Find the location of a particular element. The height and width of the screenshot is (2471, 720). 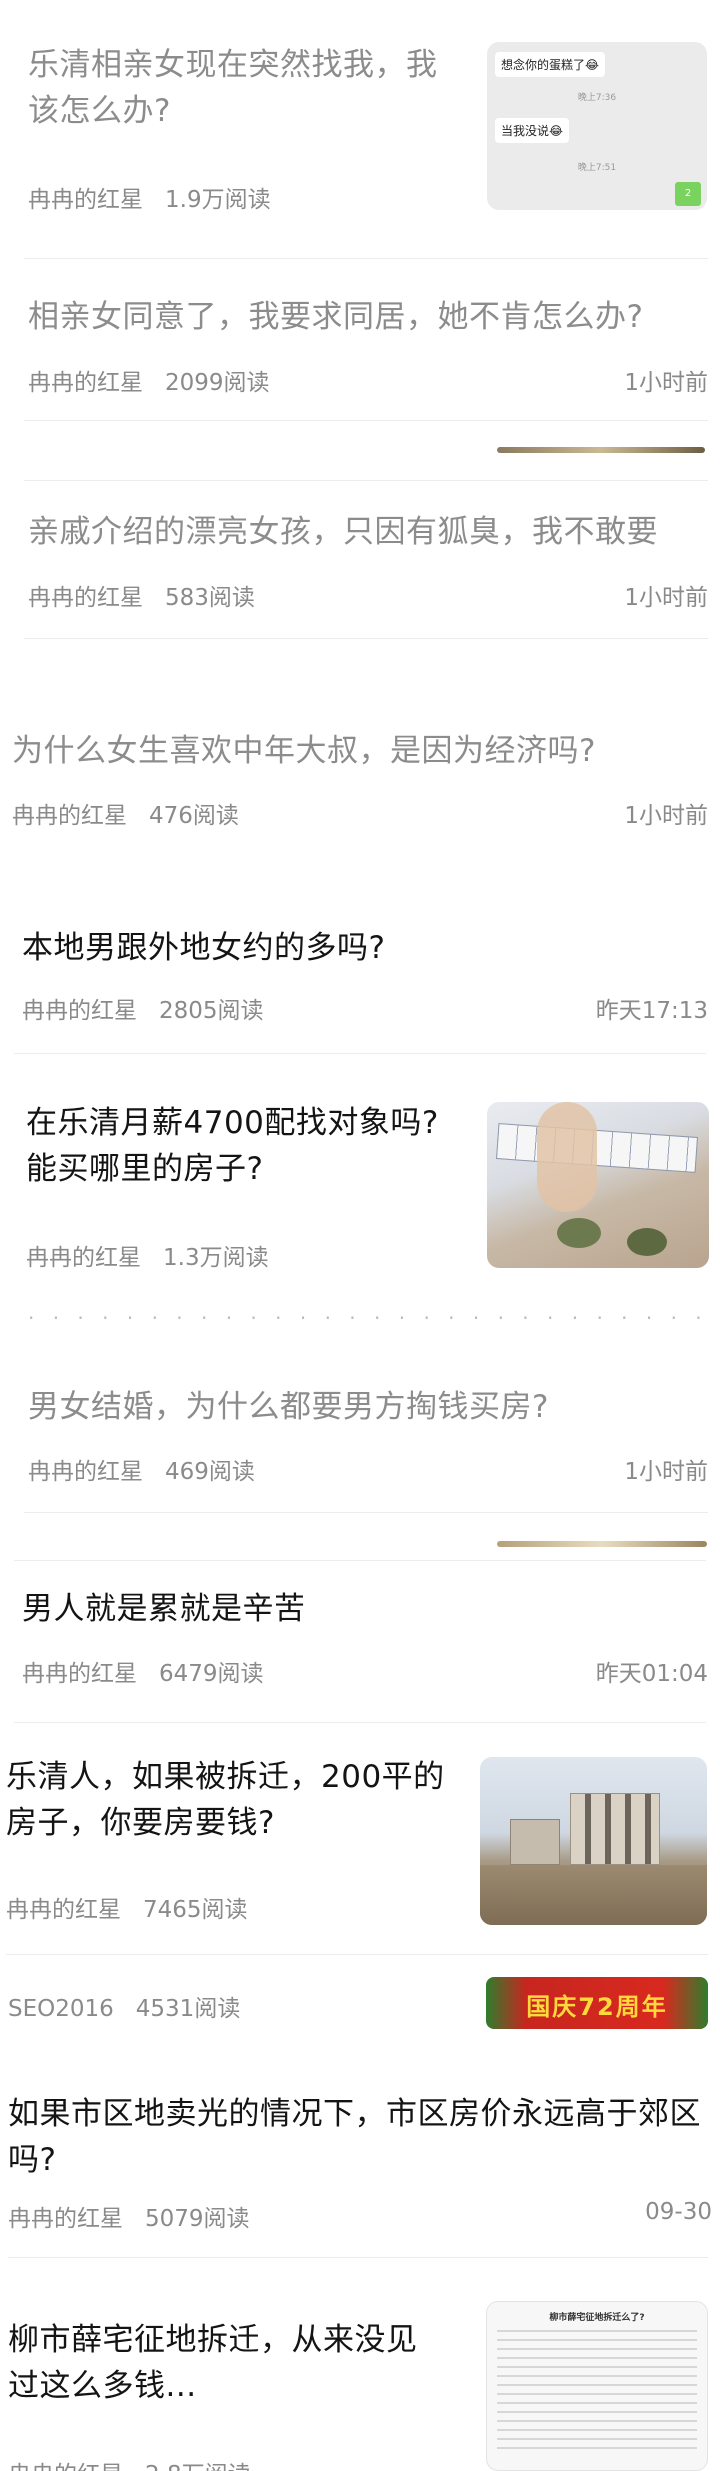

feed-item-meta: 冉冉的红星 583阅读 is located at coordinates (141, 595).